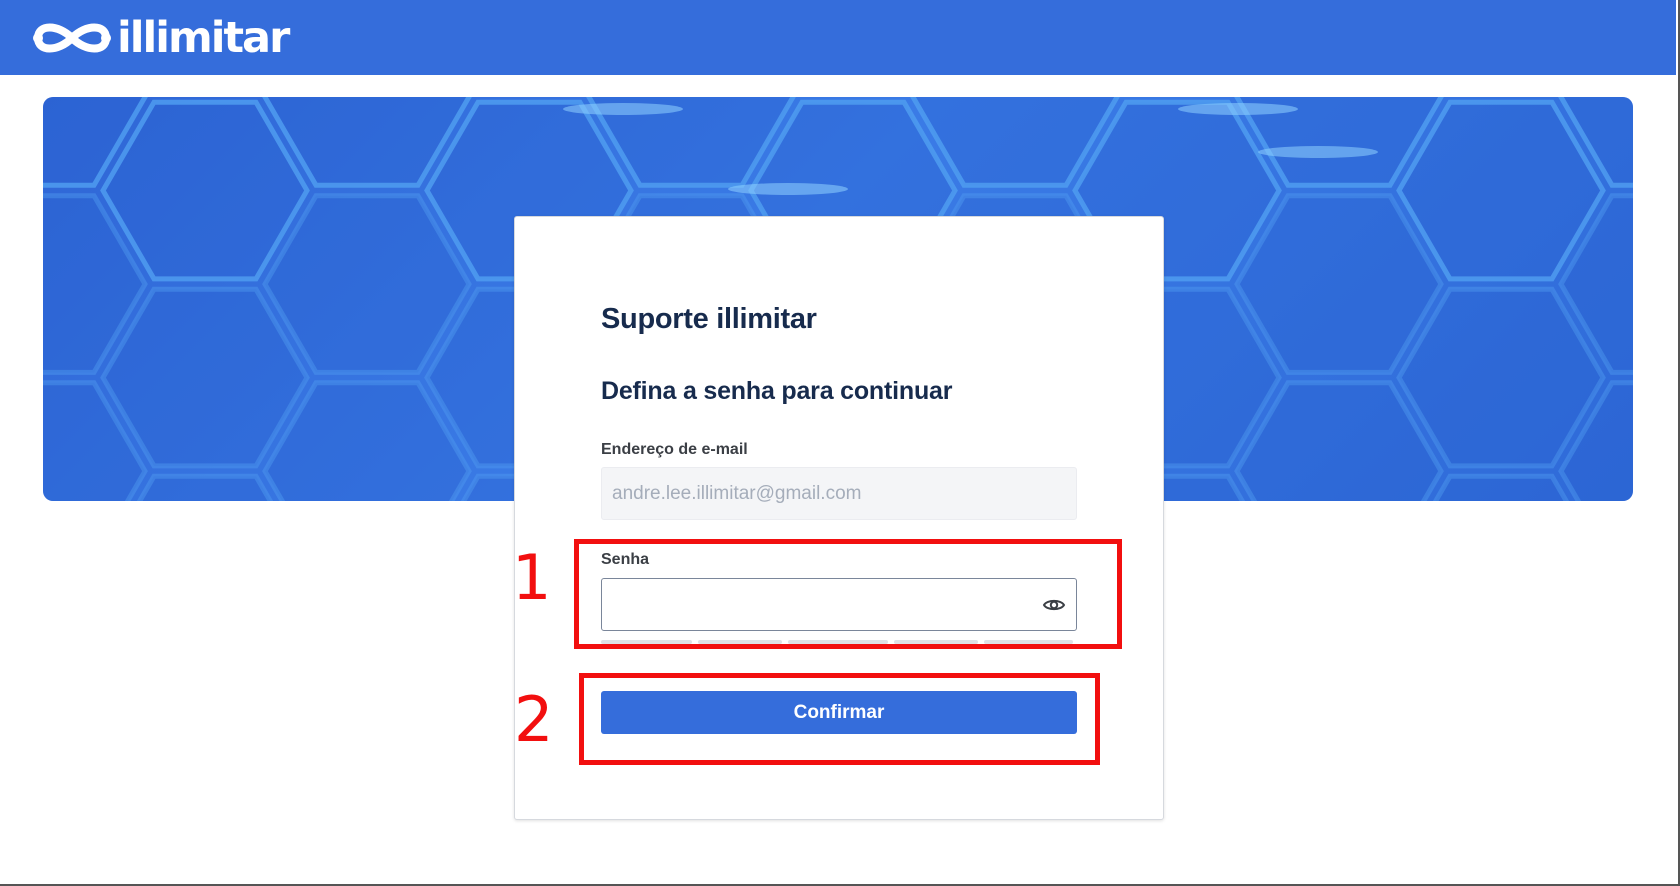 This screenshot has width=1680, height=886. Describe the element at coordinates (72, 38) in the screenshot. I see `infinity-icon` at that location.